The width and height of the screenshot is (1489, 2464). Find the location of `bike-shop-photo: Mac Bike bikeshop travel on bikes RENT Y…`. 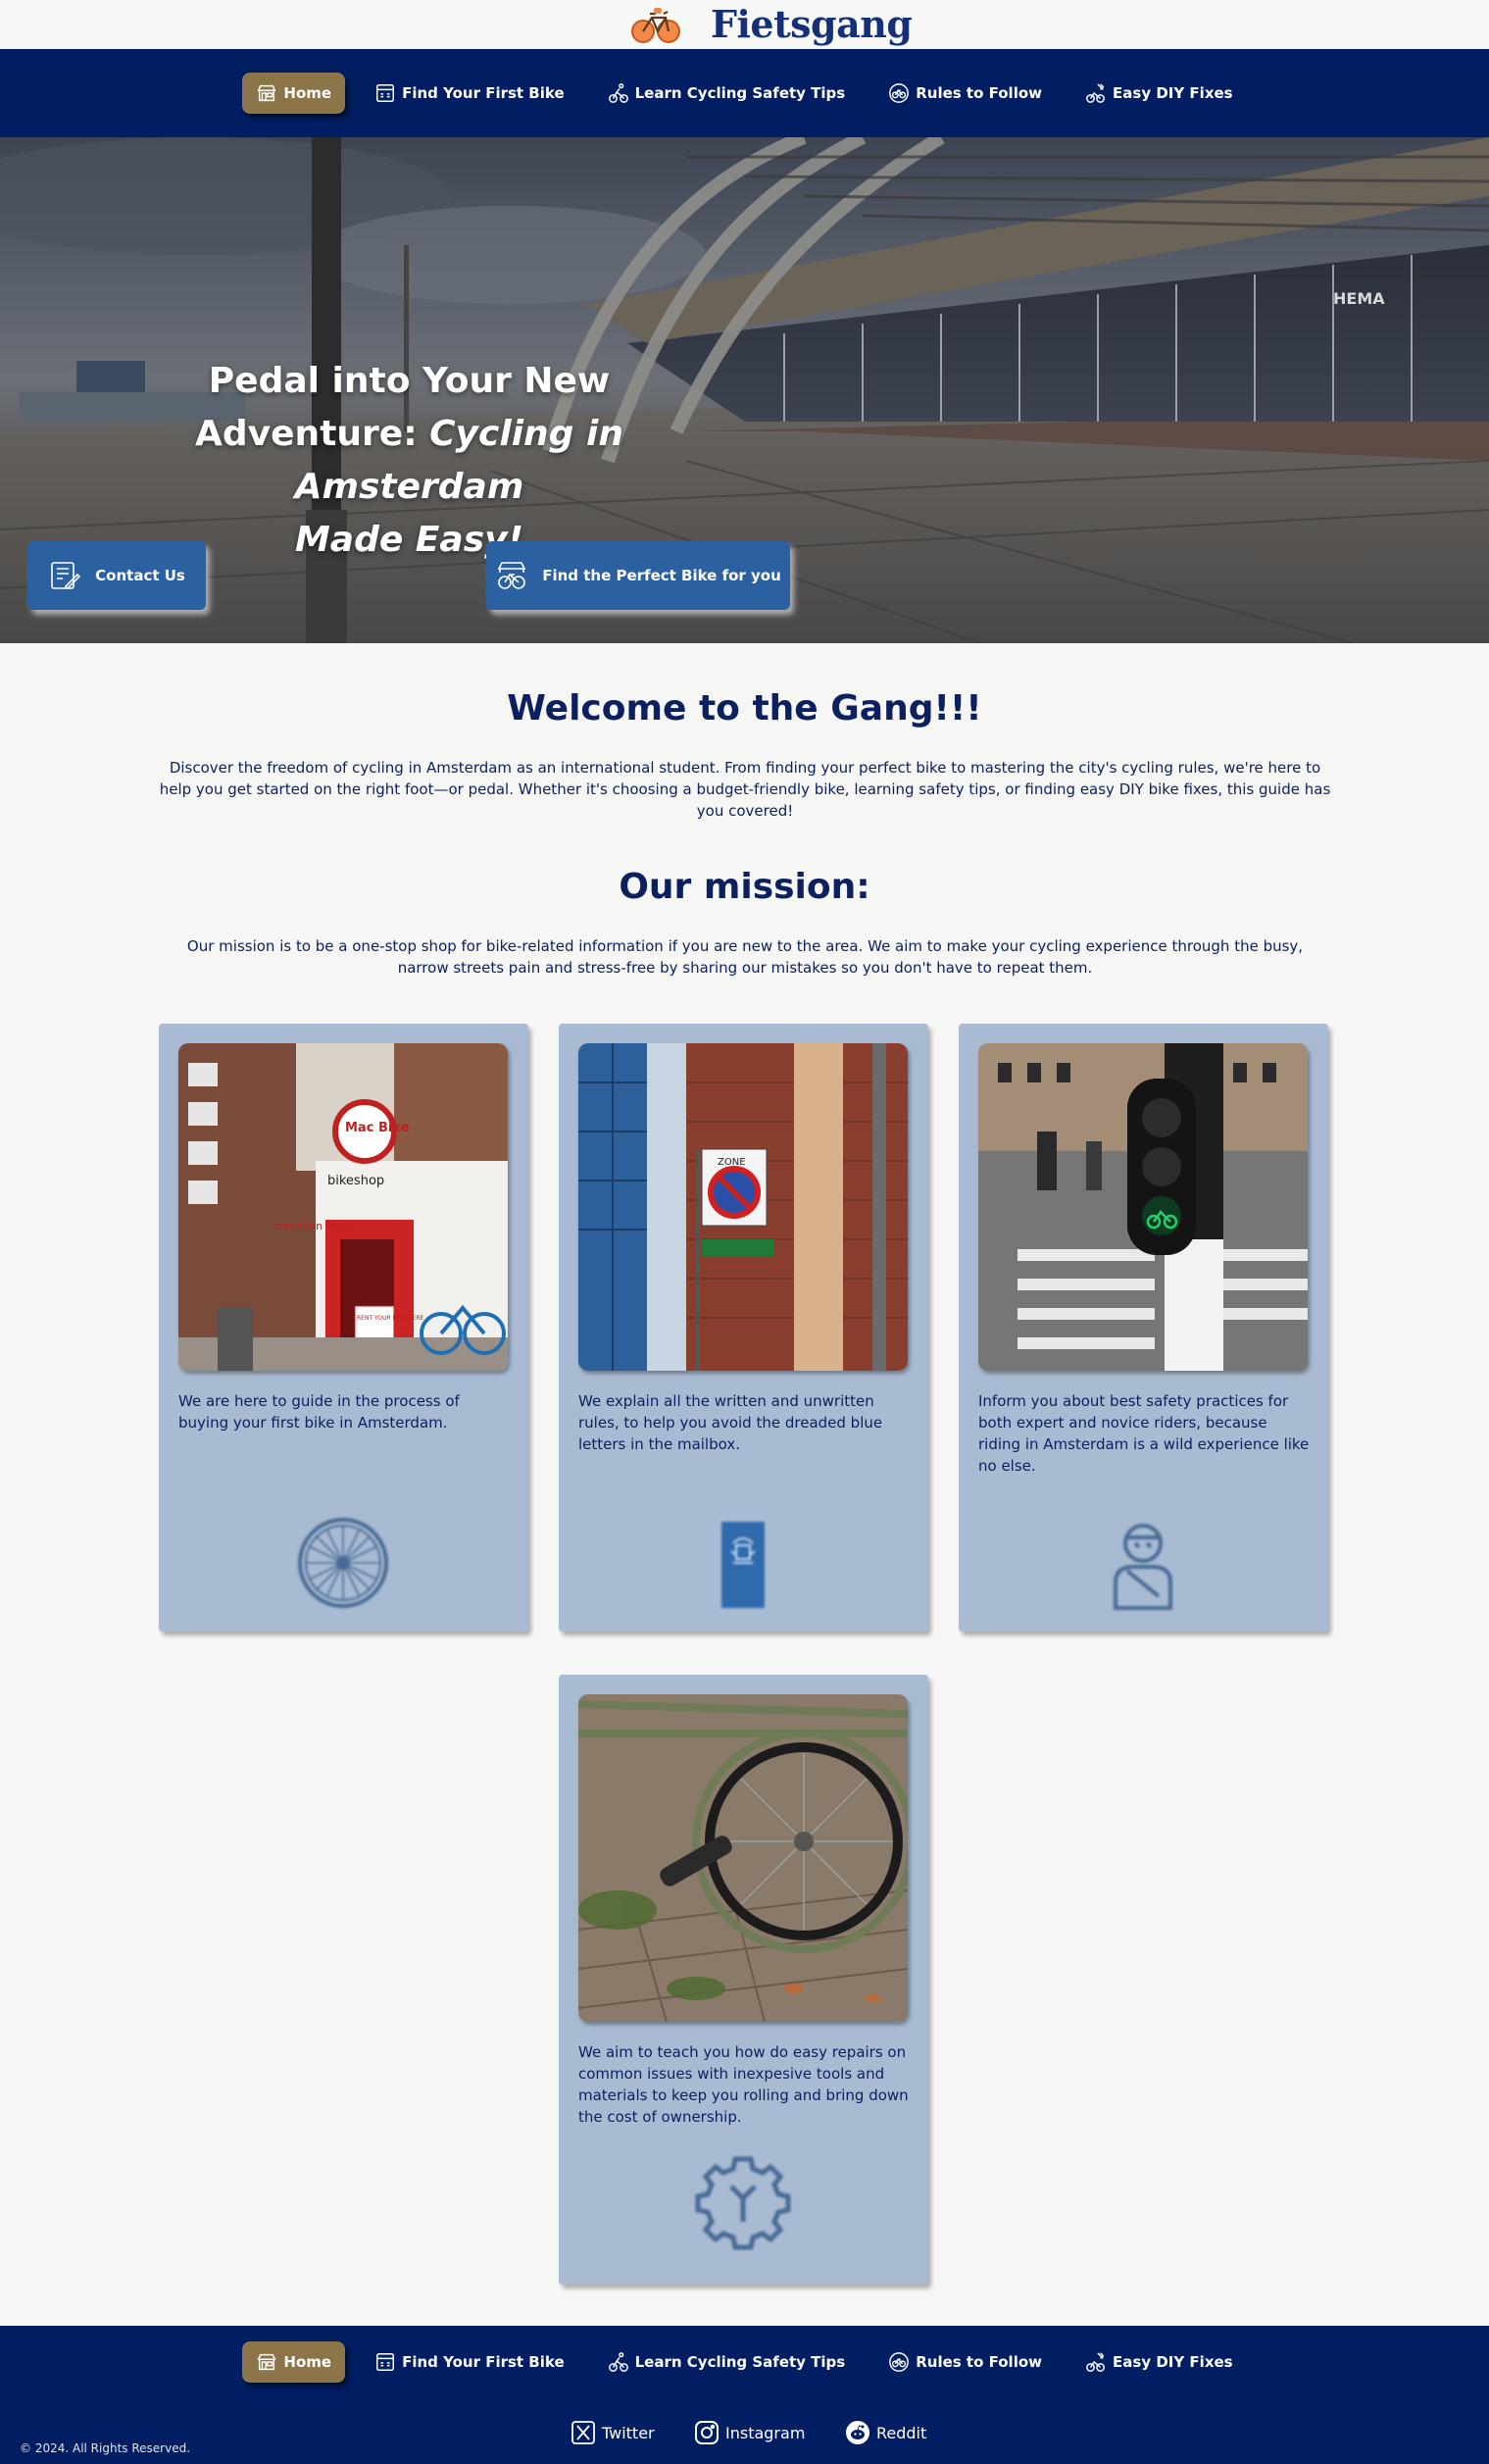

bike-shop-photo: Mac Bike bikeshop travel on bikes RENT Y… is located at coordinates (343, 1207).